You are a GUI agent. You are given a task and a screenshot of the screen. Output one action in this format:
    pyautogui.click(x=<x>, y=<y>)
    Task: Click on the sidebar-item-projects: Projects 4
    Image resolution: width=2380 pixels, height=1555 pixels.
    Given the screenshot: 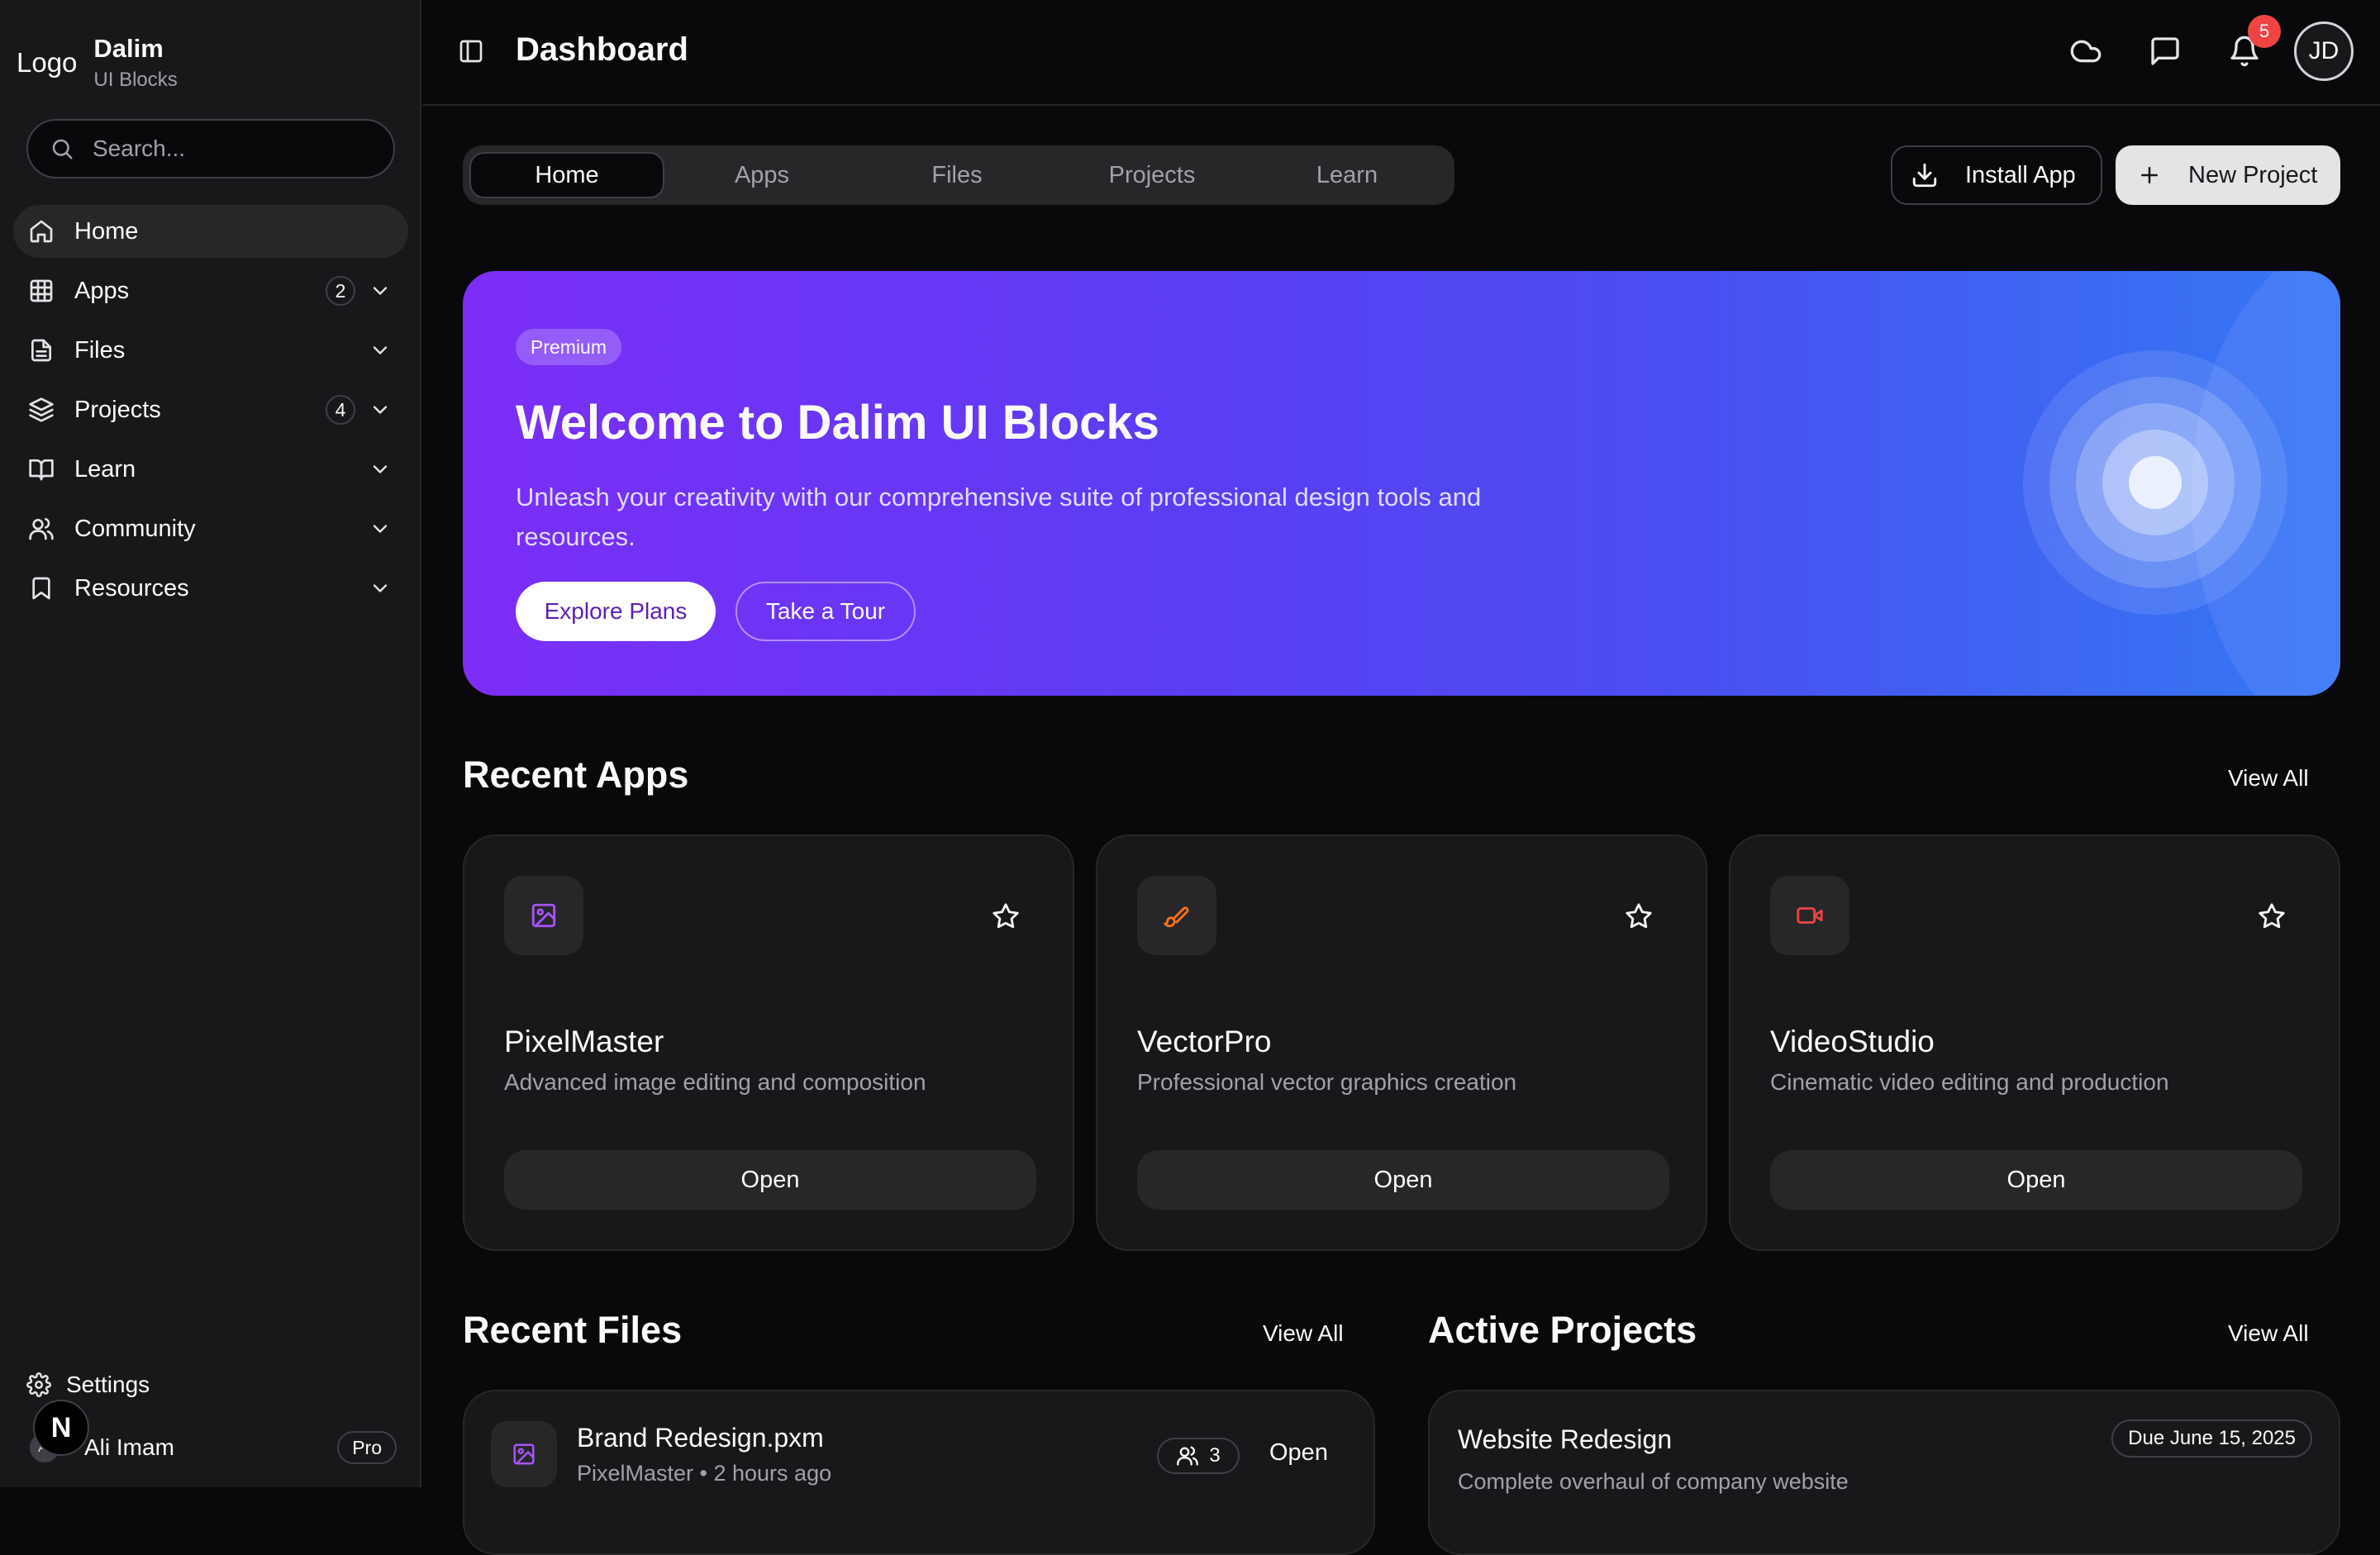 What is the action you would take?
    pyautogui.click(x=210, y=409)
    